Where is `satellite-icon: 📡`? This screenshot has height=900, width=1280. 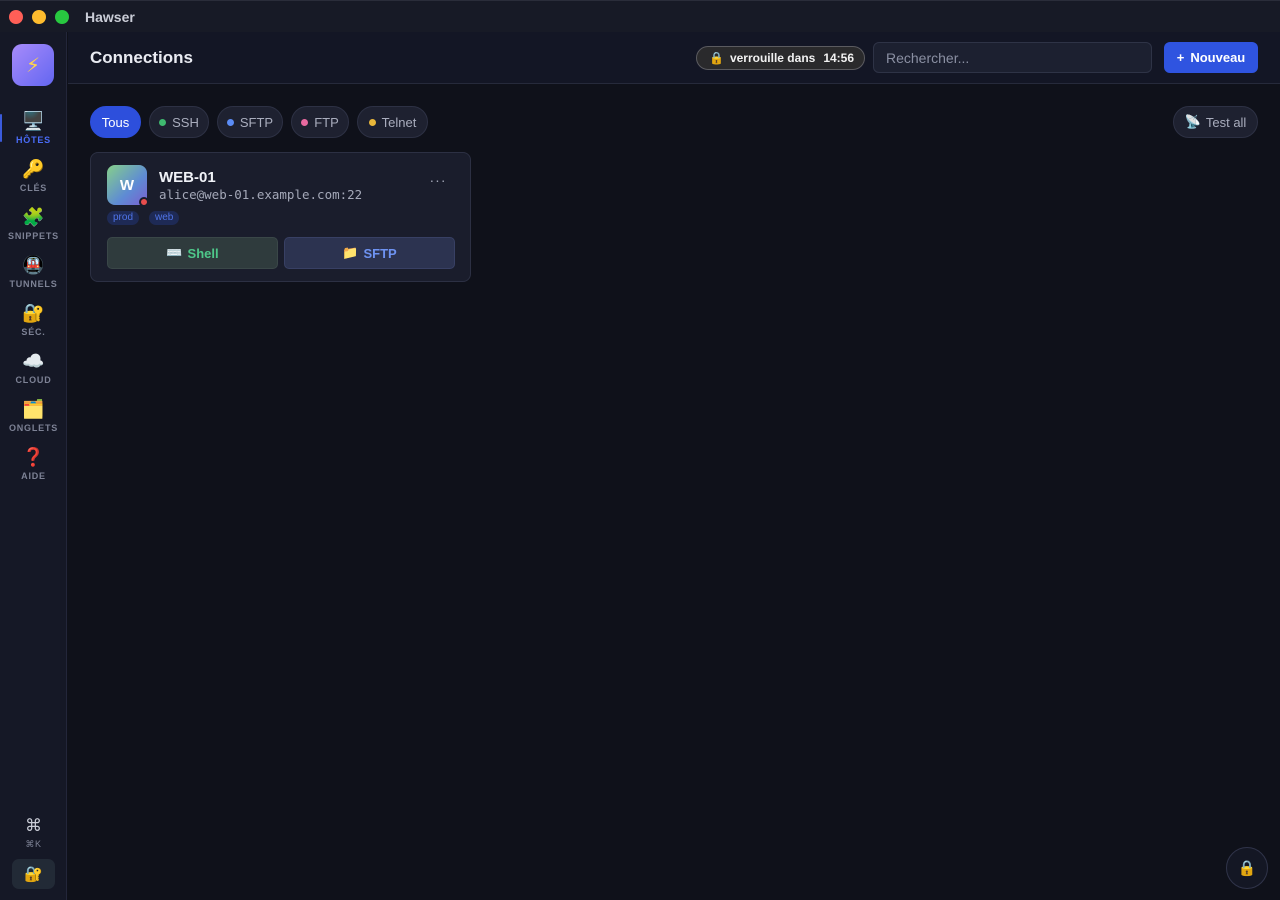
satellite-icon: 📡 is located at coordinates (1192, 121).